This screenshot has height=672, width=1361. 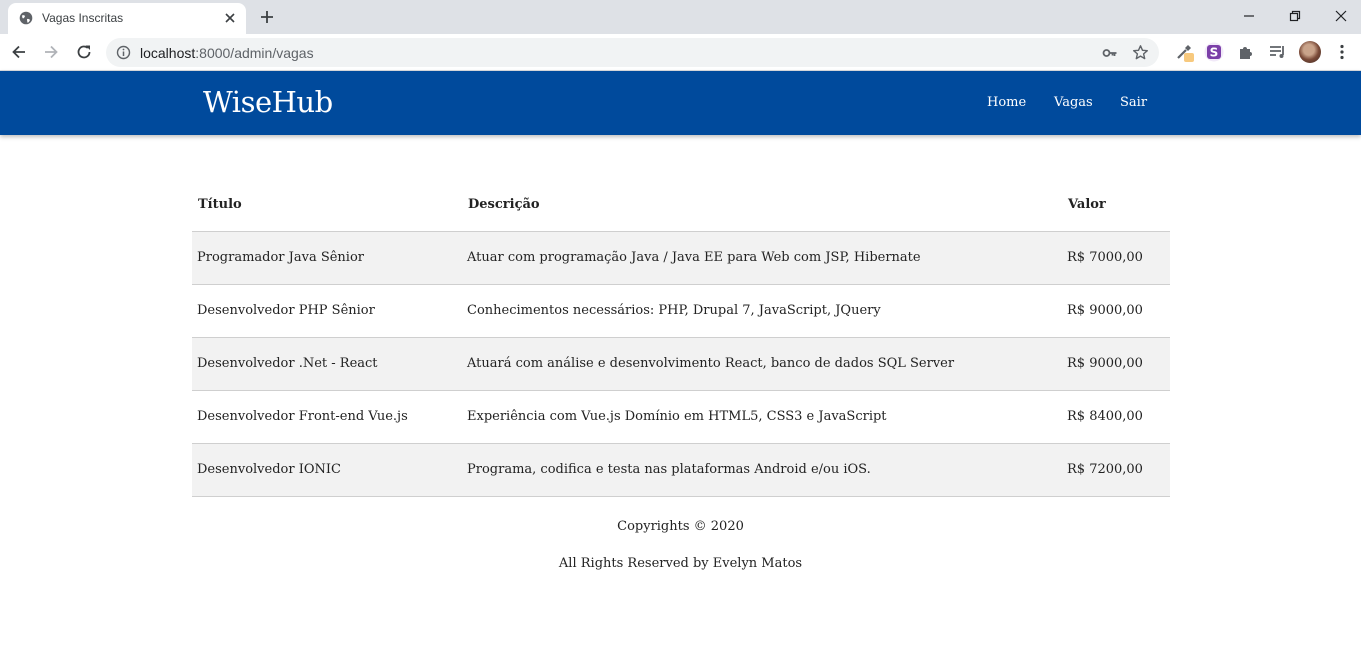 I want to click on cell-valor: R$ 8400,00, so click(x=1116, y=416).